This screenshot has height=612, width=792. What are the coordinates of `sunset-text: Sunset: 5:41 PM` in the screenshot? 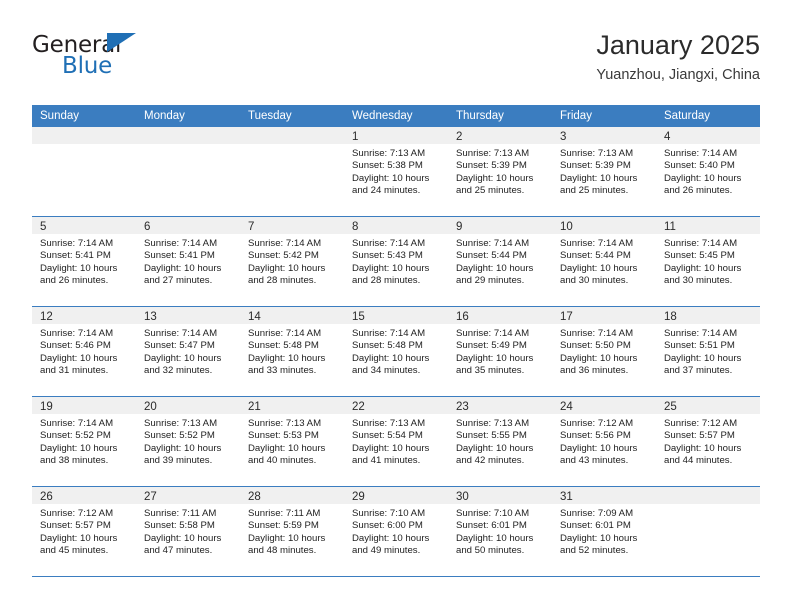 It's located at (75, 256).